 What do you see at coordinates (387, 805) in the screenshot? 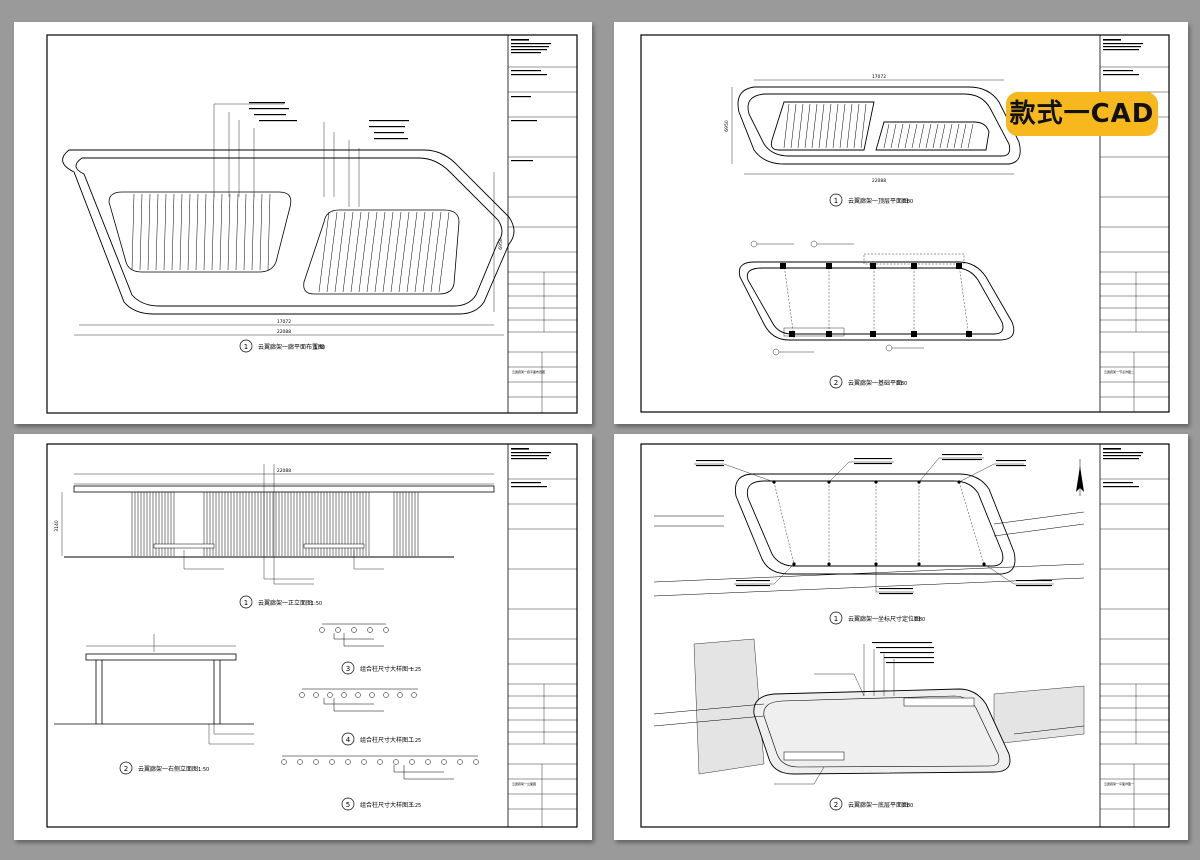
I see `view-title: 组合柱尺寸大样图三` at bounding box center [387, 805].